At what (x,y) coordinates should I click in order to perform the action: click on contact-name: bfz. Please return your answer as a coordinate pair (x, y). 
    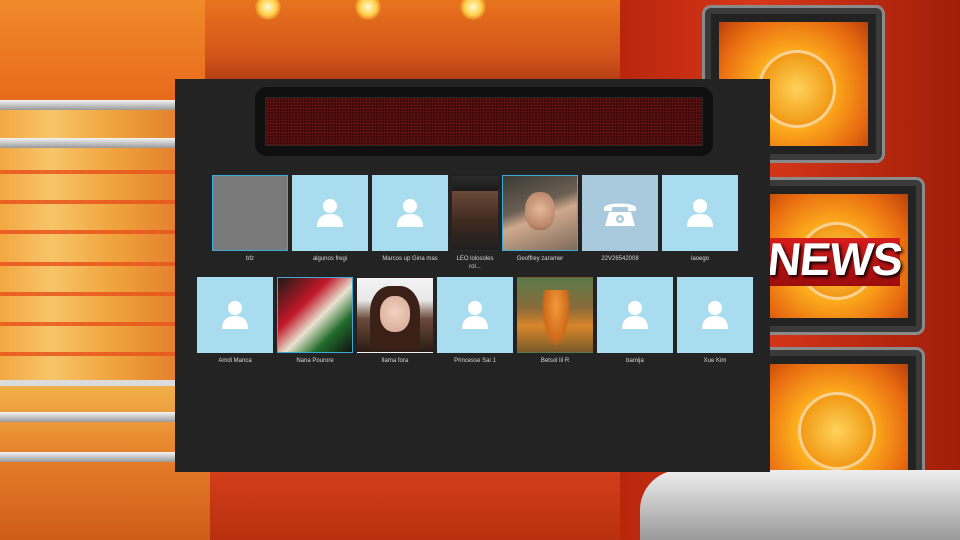
    Looking at the image, I should click on (249, 259).